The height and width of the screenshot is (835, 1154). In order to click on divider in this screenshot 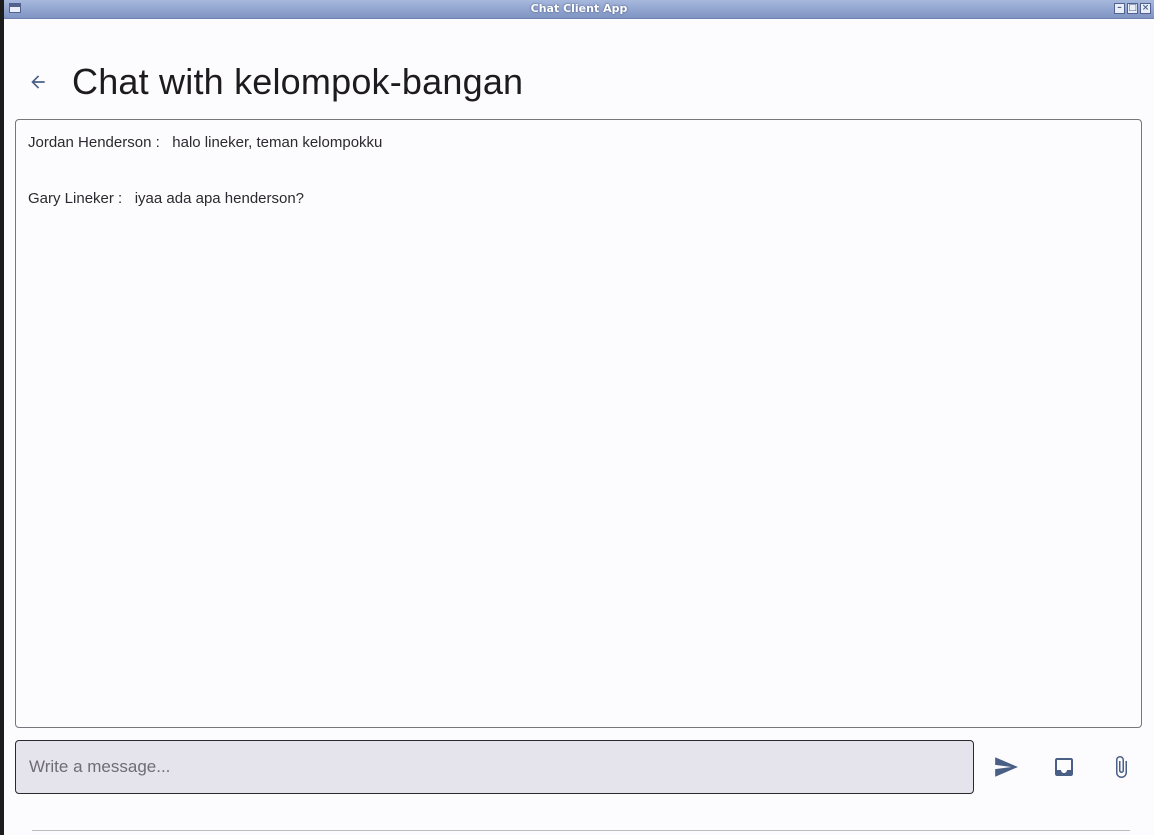, I will do `click(581, 830)`.